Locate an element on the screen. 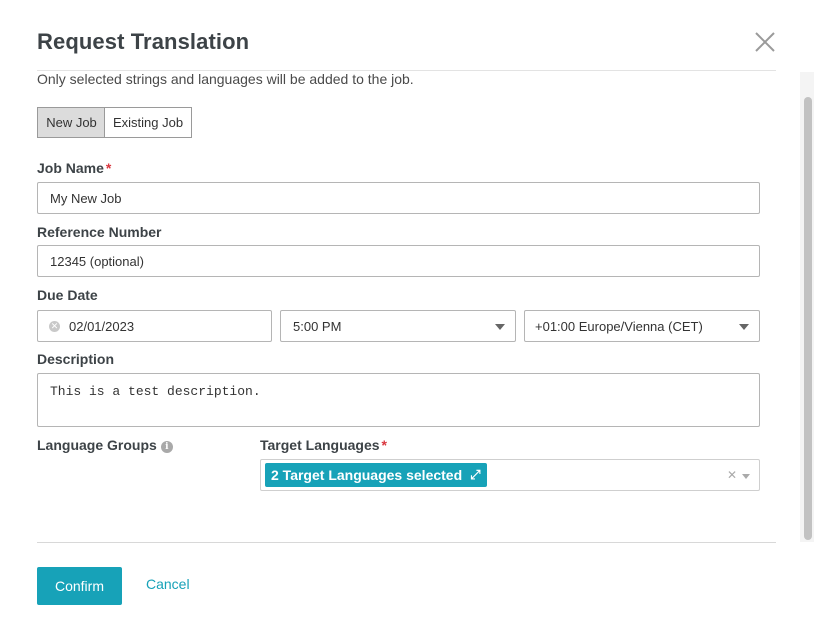 The width and height of the screenshot is (814, 623). close-icon is located at coordinates (765, 42).